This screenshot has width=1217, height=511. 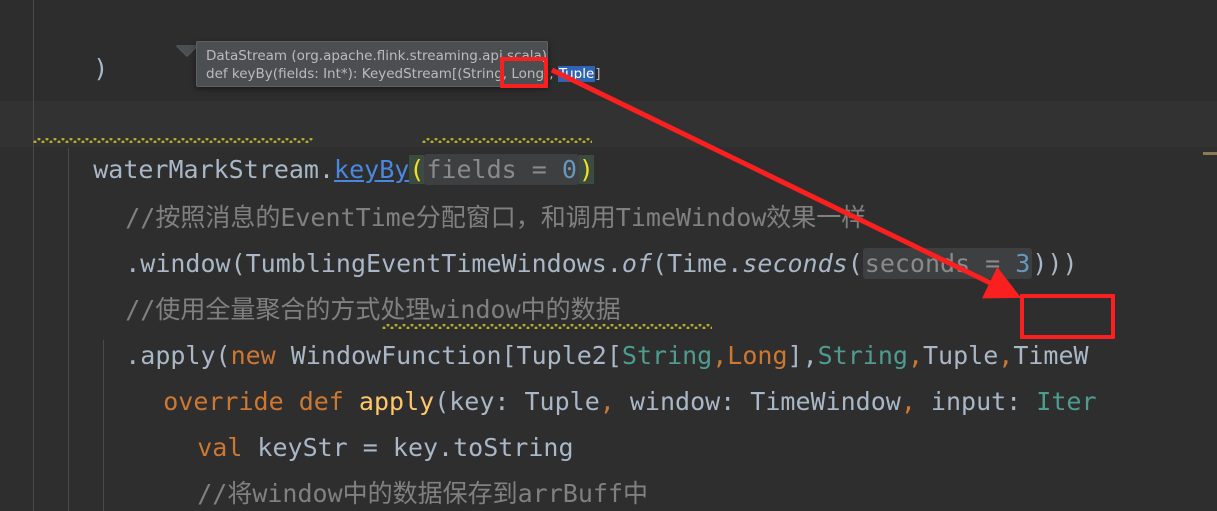 What do you see at coordinates (598, 74) in the screenshot?
I see `tooltip-signature-suffix: ]` at bounding box center [598, 74].